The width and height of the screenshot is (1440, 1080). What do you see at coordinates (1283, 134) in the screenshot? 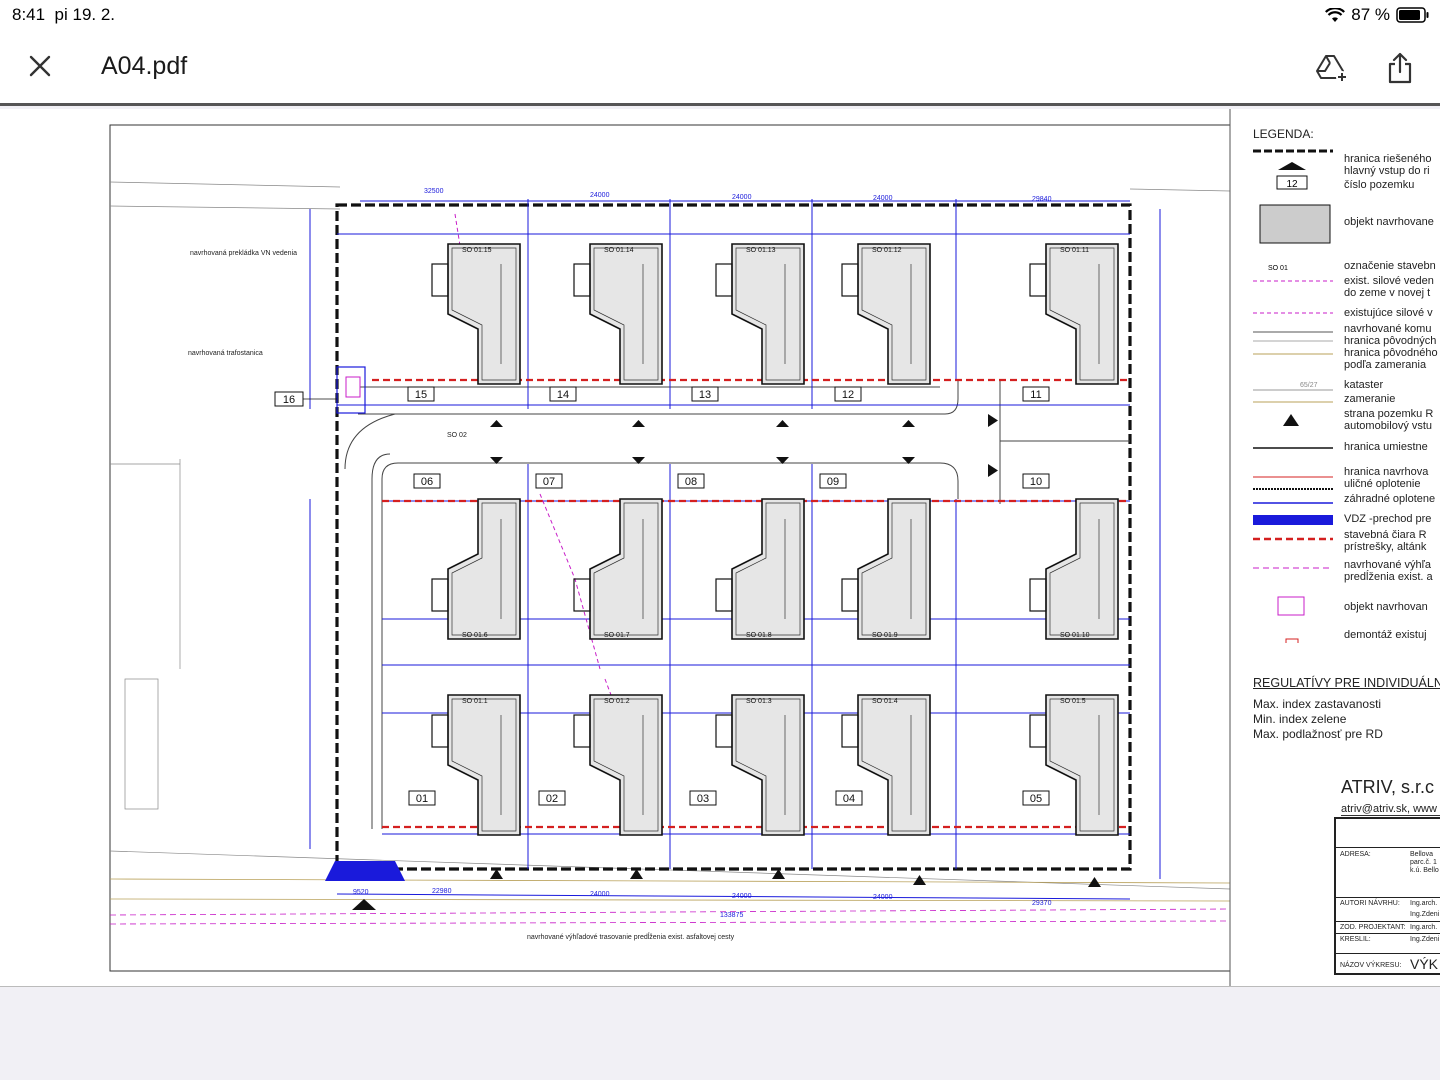
I see `legend-title: LEGENDA:` at bounding box center [1283, 134].